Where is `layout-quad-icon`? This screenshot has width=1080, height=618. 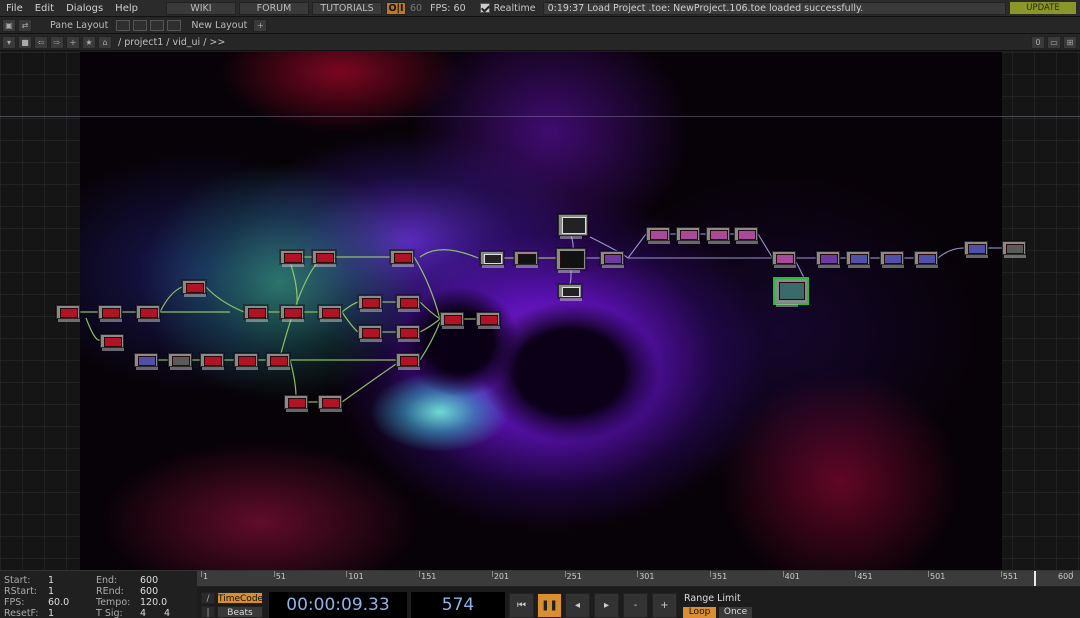
layout-quad-icon is located at coordinates (157, 25).